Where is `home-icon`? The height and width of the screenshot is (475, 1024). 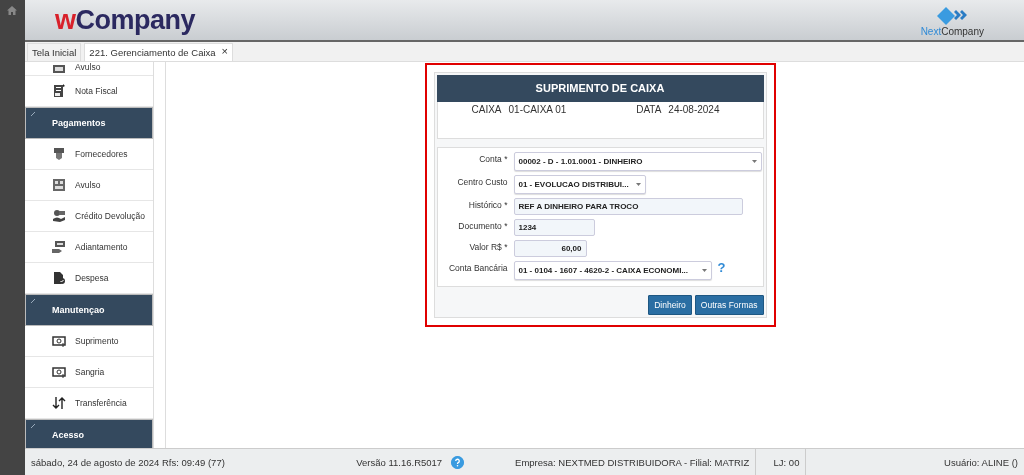 home-icon is located at coordinates (12, 10).